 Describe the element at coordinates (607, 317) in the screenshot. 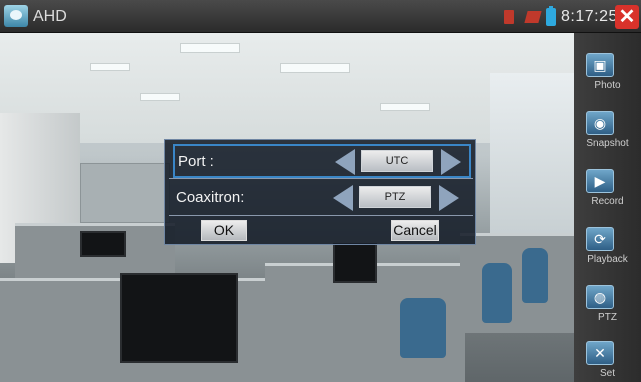

I see `sidebar-item-label: PTZ` at that location.